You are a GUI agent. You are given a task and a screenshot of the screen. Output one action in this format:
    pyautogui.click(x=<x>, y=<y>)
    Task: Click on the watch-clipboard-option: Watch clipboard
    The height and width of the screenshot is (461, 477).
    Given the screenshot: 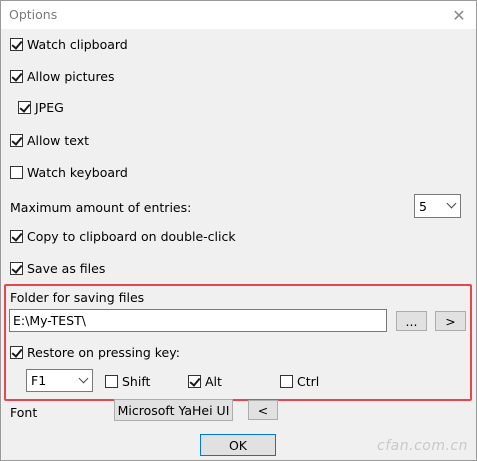 What is the action you would take?
    pyautogui.click(x=69, y=44)
    